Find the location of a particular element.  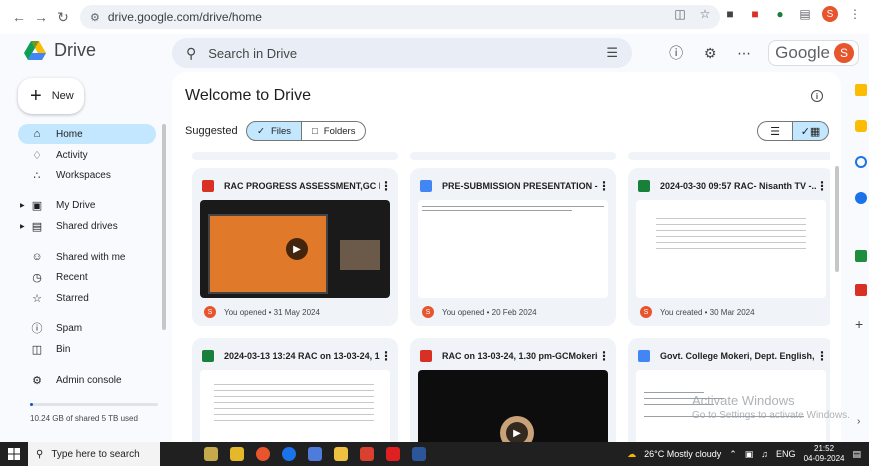

extension-green-icon: ● is located at coordinates (780, 14).